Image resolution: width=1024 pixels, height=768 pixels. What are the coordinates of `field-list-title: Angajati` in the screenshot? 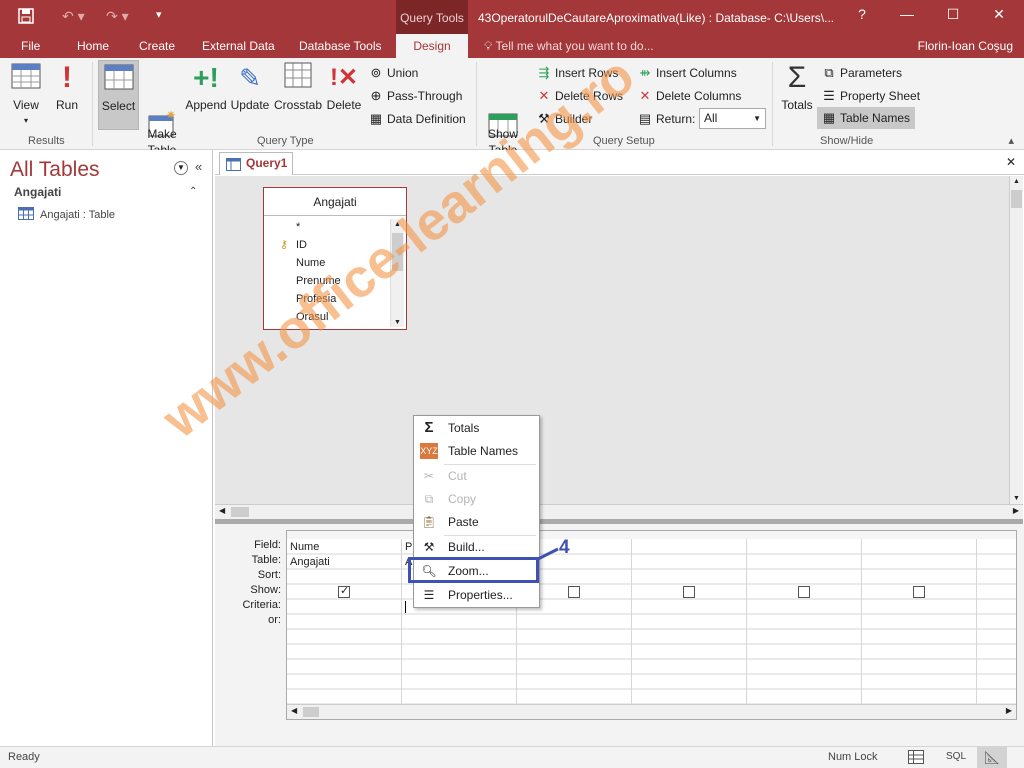 It's located at (335, 202).